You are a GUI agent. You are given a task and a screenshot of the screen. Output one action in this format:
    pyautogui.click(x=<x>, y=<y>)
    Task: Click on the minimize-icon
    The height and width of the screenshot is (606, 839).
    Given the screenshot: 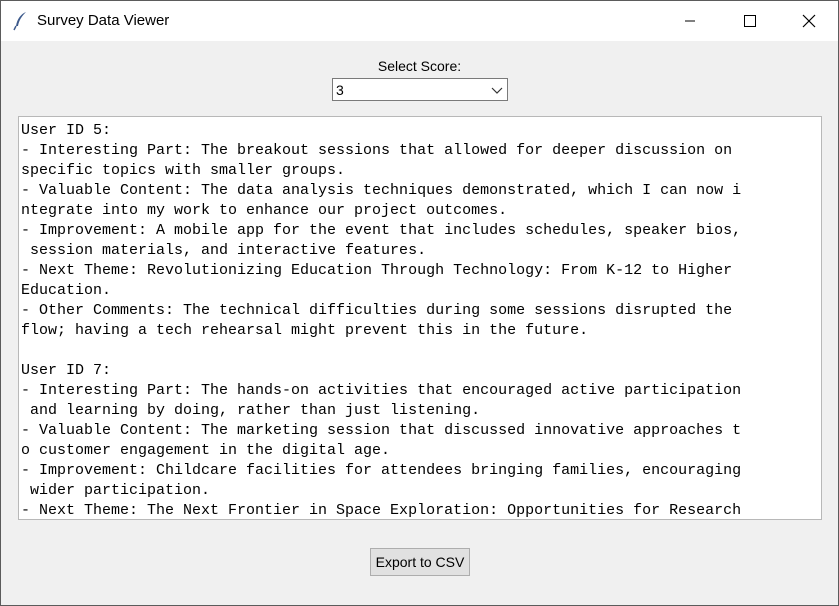 What is the action you would take?
    pyautogui.click(x=690, y=21)
    